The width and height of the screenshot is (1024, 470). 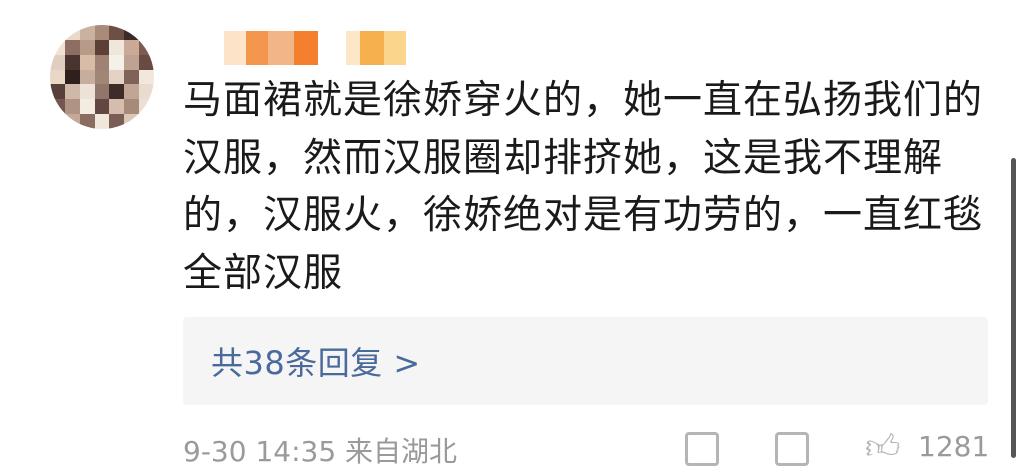 What do you see at coordinates (315, 48) in the screenshot?
I see `username-obscured` at bounding box center [315, 48].